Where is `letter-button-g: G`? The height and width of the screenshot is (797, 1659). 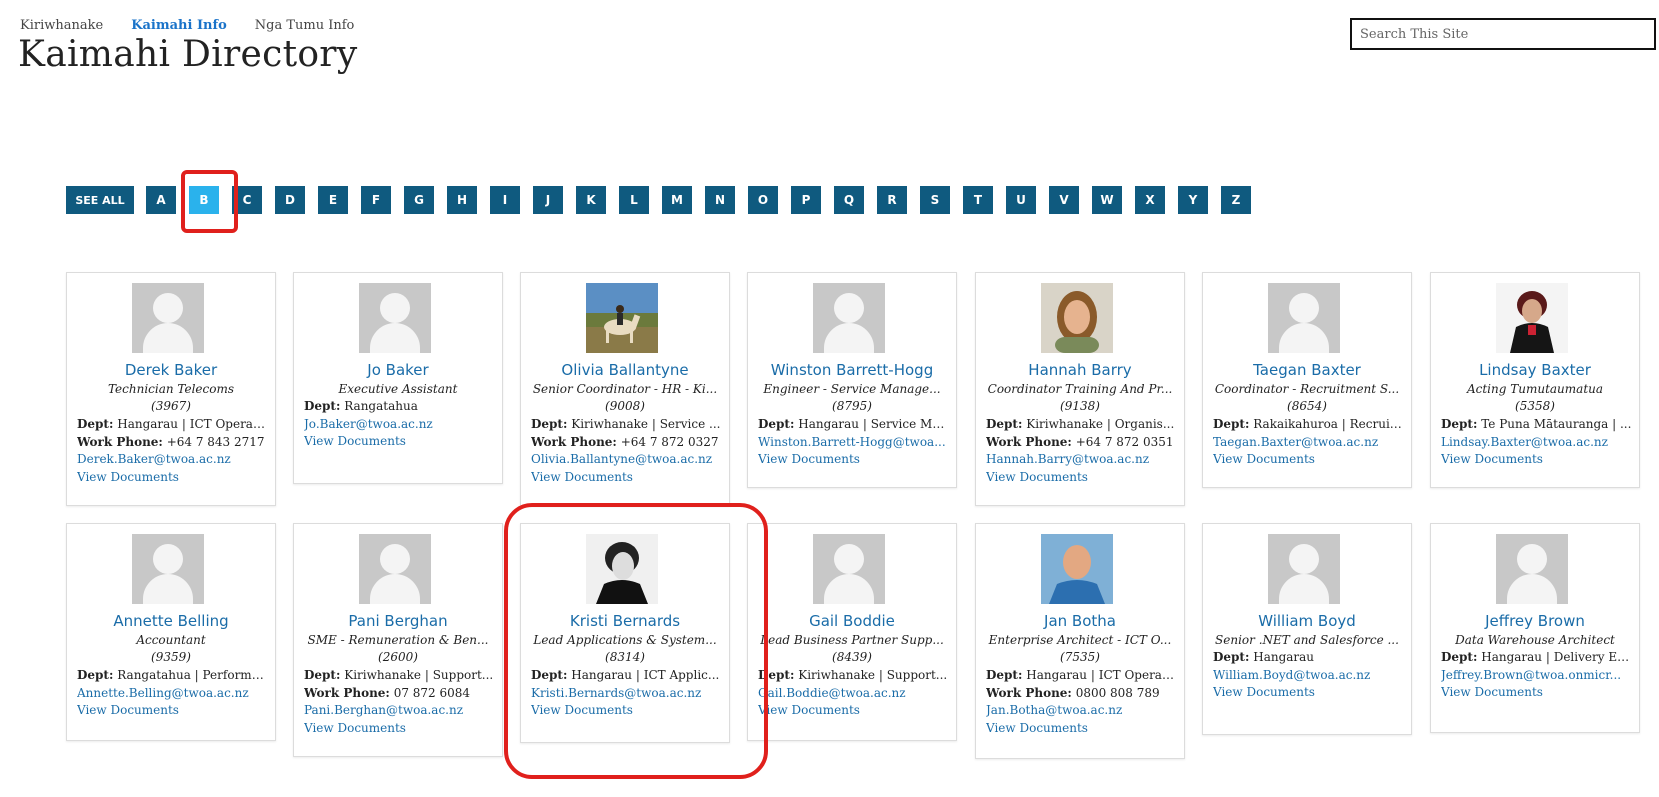 letter-button-g: G is located at coordinates (419, 200).